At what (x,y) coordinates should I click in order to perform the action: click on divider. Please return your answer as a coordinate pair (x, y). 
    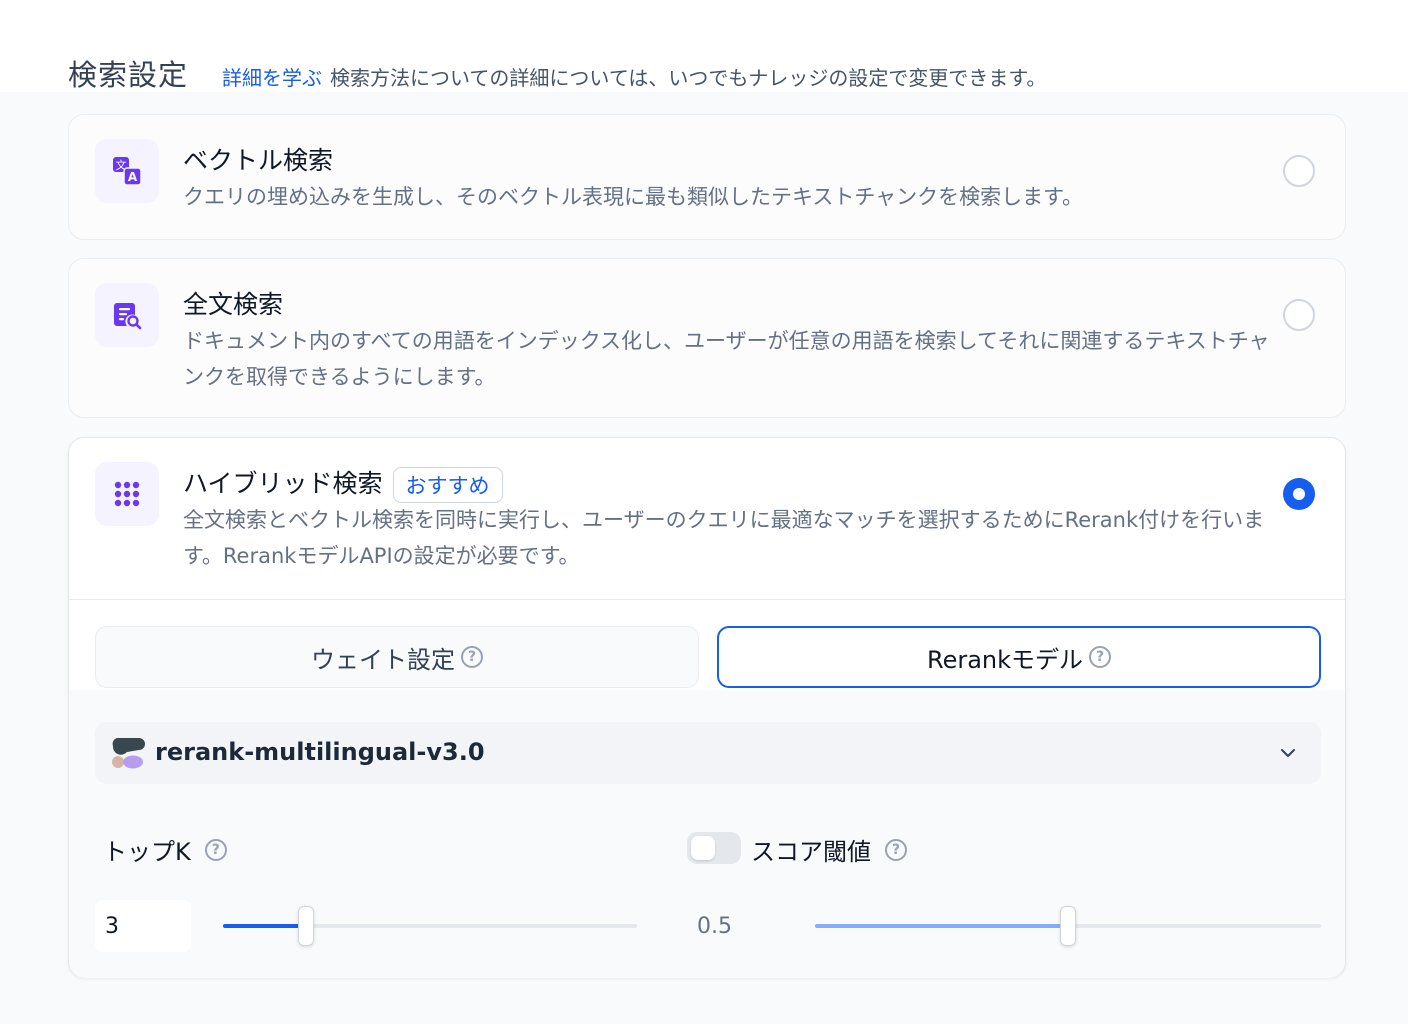
    Looking at the image, I should click on (707, 599).